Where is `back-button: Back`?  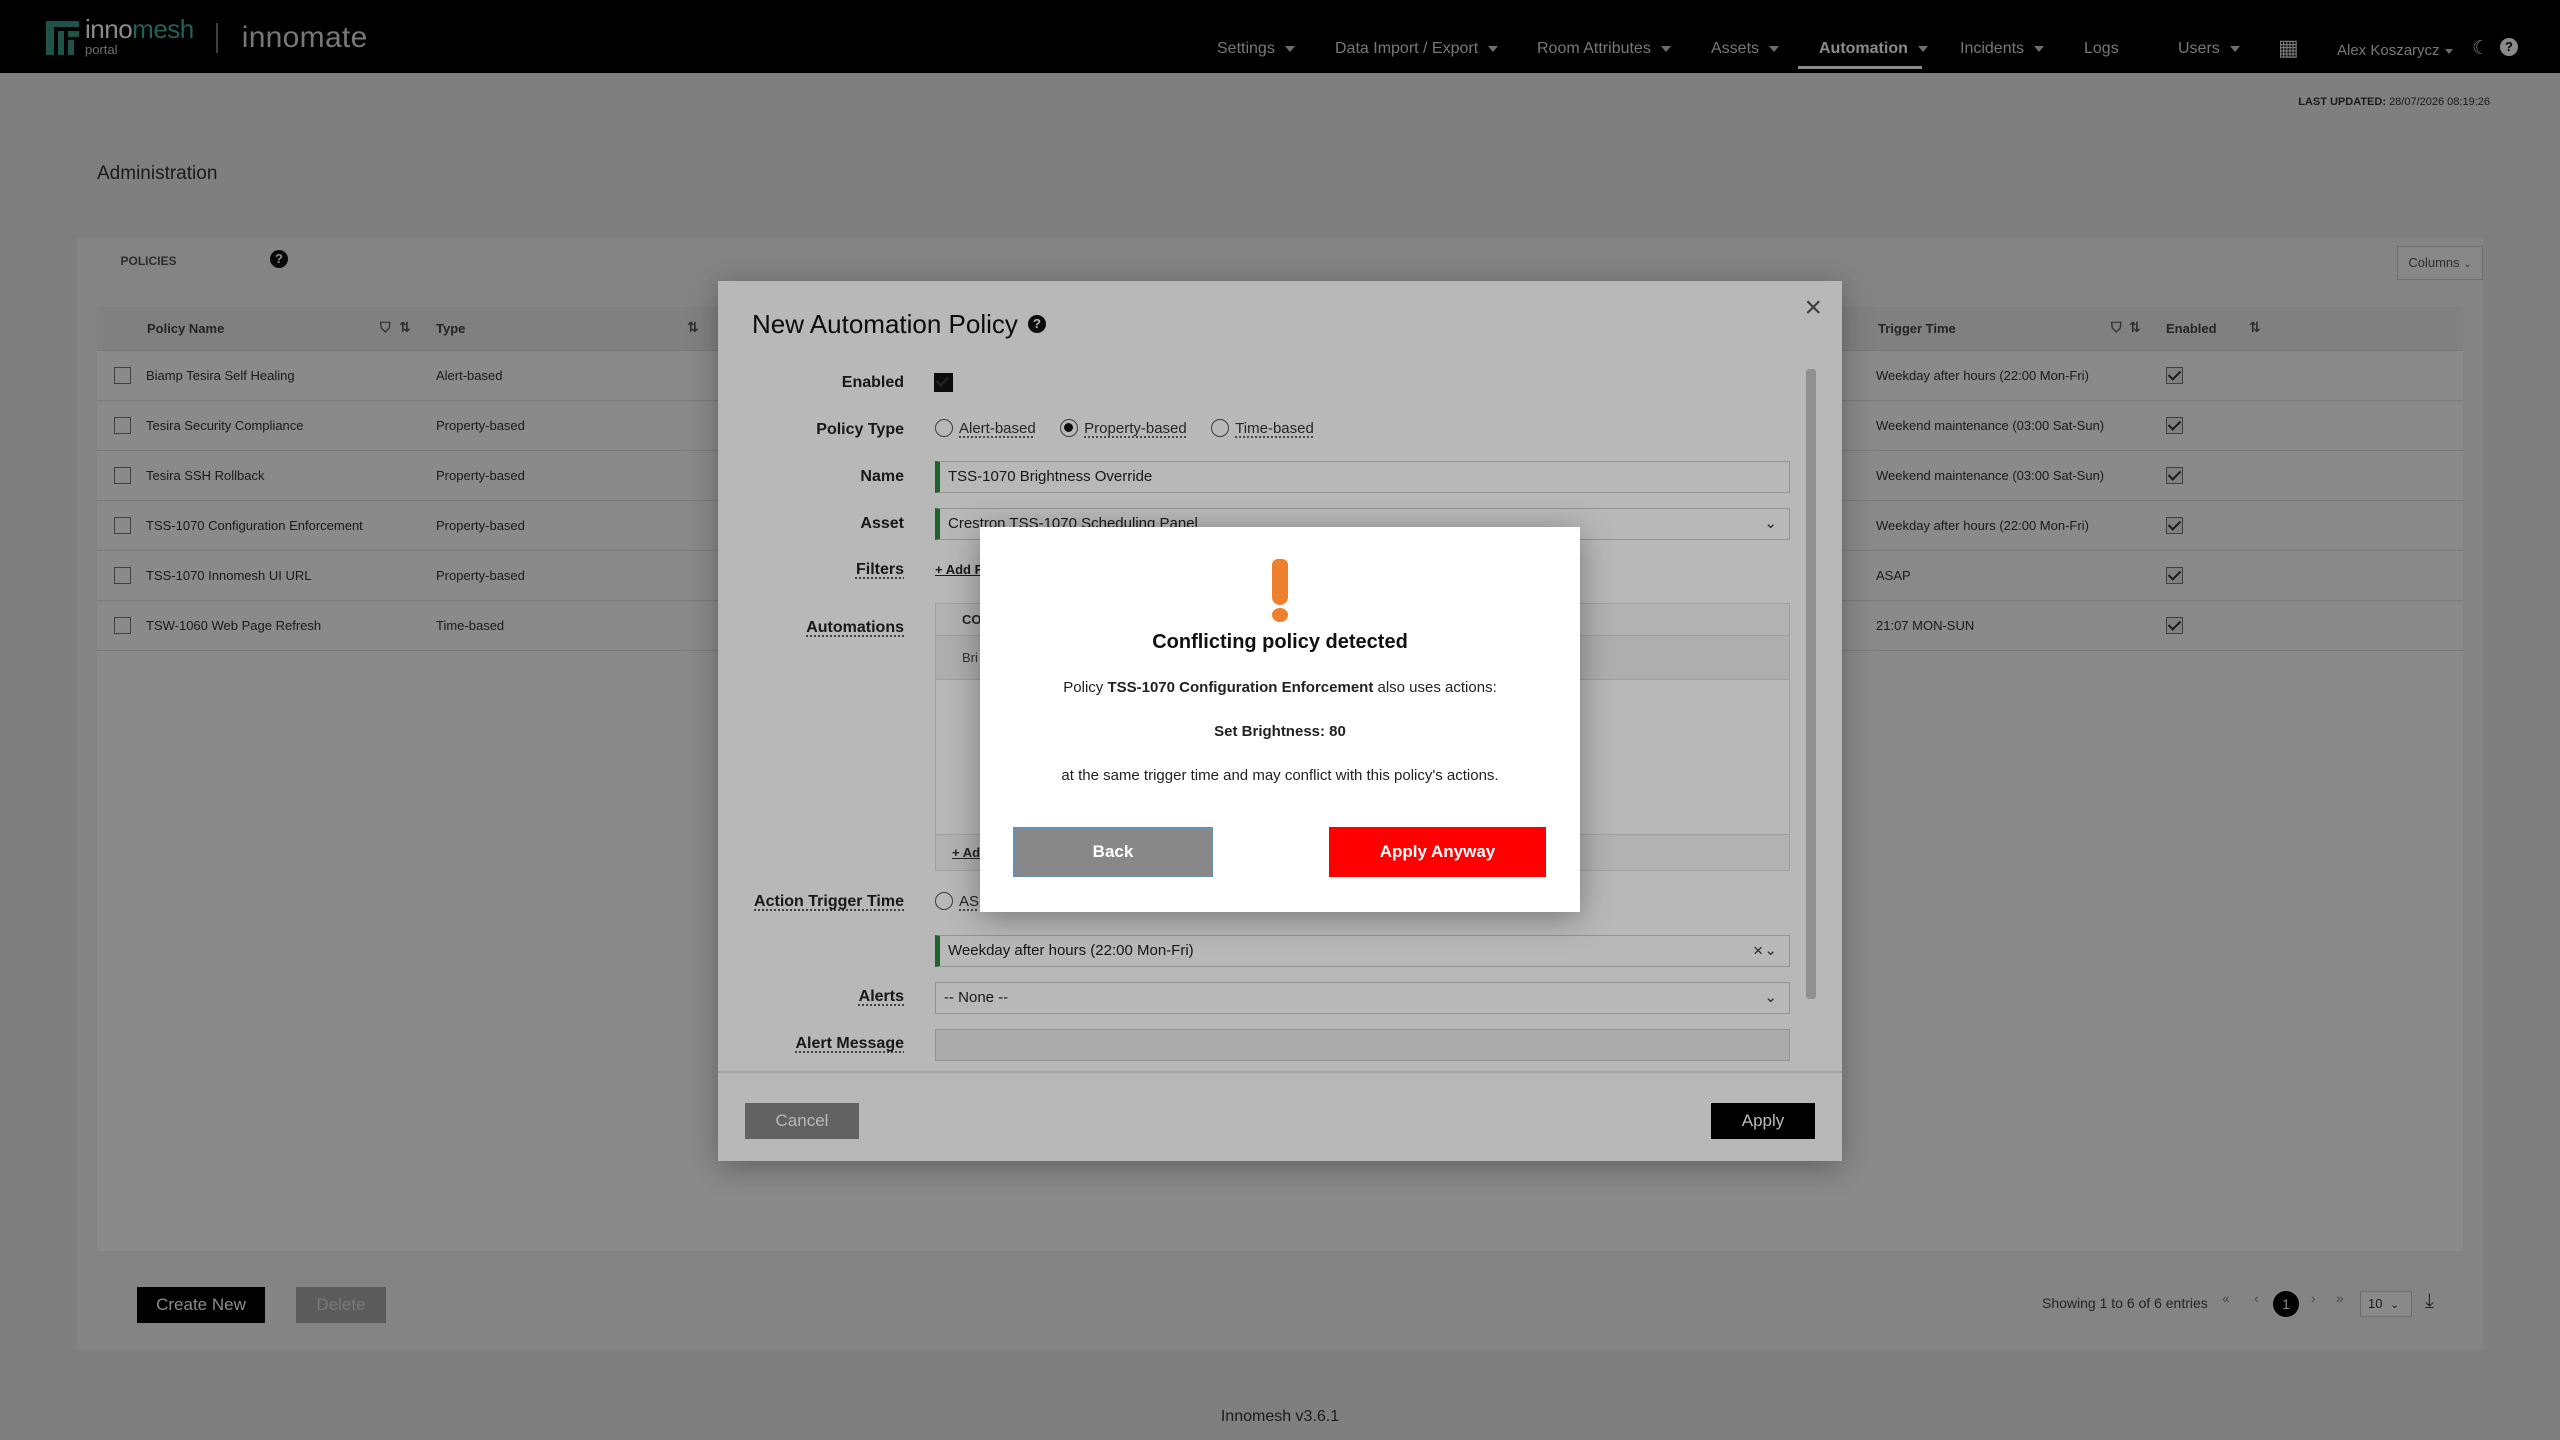 back-button: Back is located at coordinates (1113, 852).